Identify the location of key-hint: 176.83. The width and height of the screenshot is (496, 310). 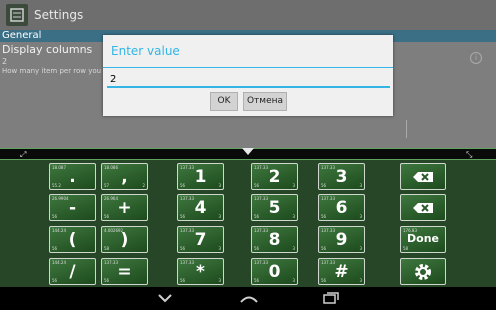
(410, 230).